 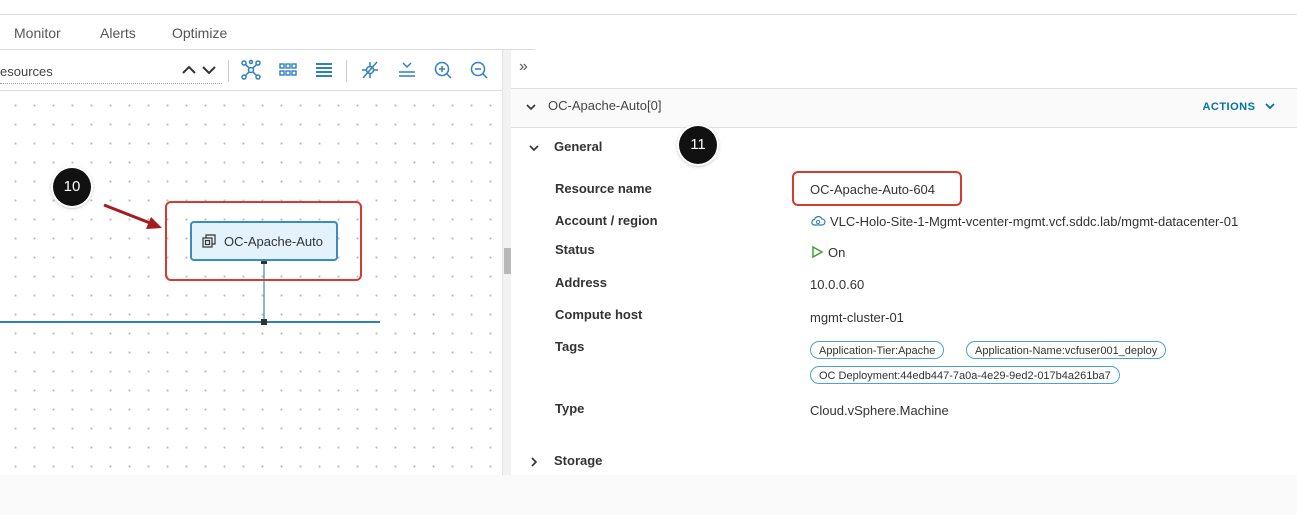 I want to click on address-value: 10.0.0.60, so click(x=837, y=284).